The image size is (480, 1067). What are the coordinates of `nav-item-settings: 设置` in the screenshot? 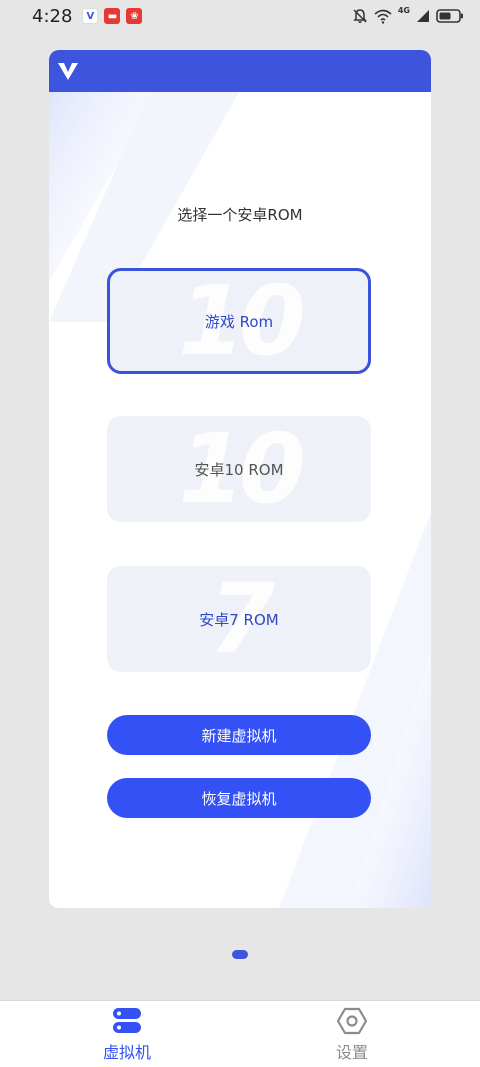 It's located at (352, 1034).